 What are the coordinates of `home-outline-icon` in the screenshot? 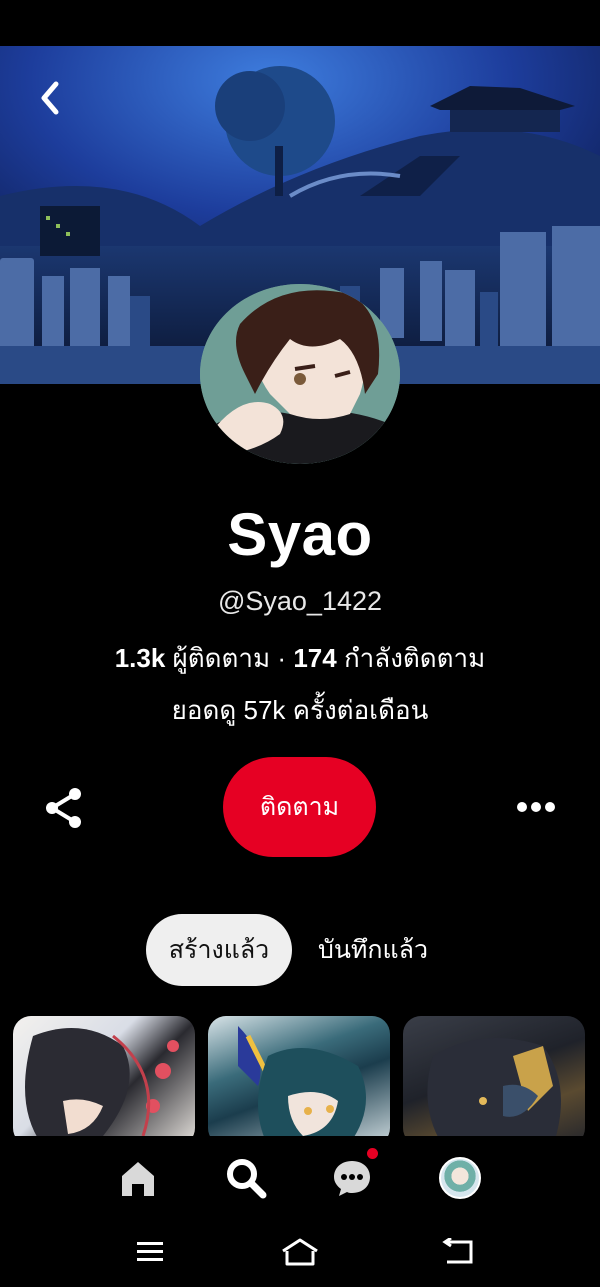 It's located at (300, 1252).